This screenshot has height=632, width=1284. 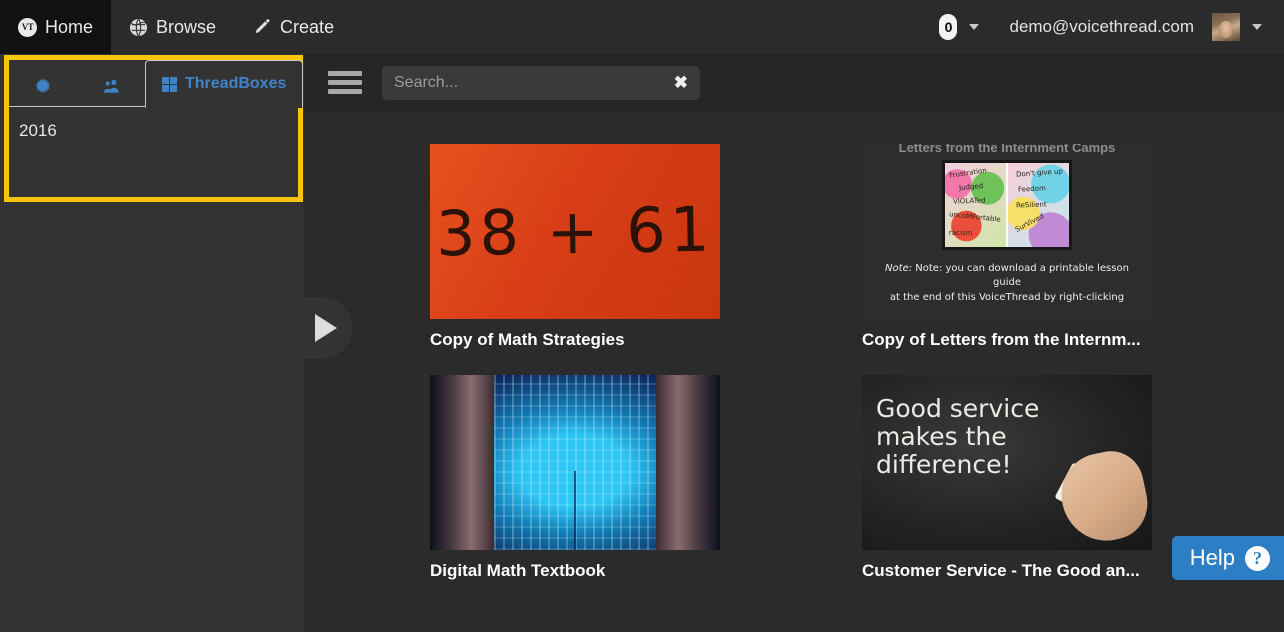 I want to click on nav-item-create-label: Create, so click(x=307, y=26).